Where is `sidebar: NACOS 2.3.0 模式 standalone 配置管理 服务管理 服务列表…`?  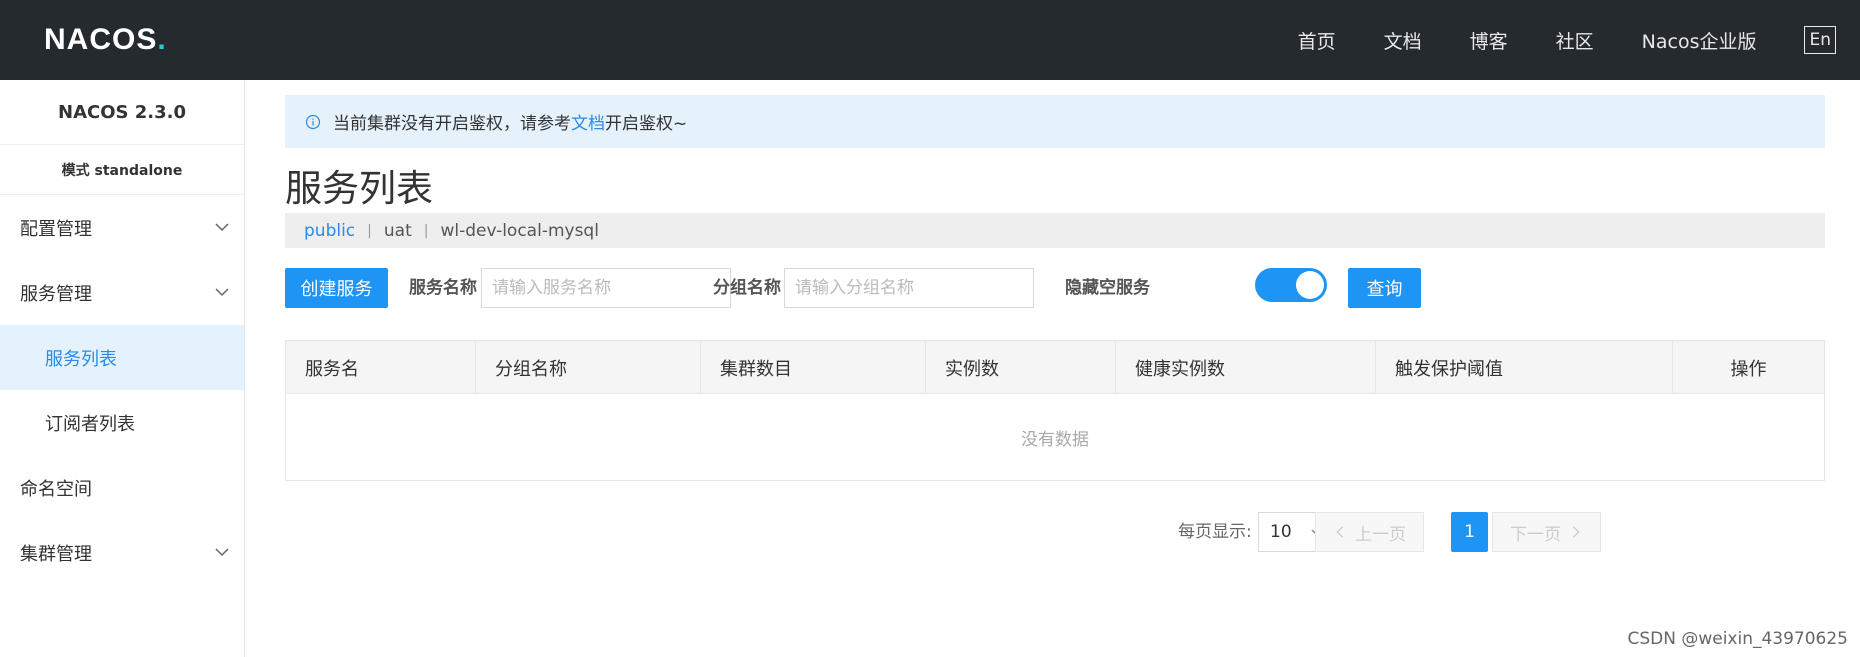
sidebar: NACOS 2.3.0 模式 standalone 配置管理 服务管理 服务列表… is located at coordinates (122, 368).